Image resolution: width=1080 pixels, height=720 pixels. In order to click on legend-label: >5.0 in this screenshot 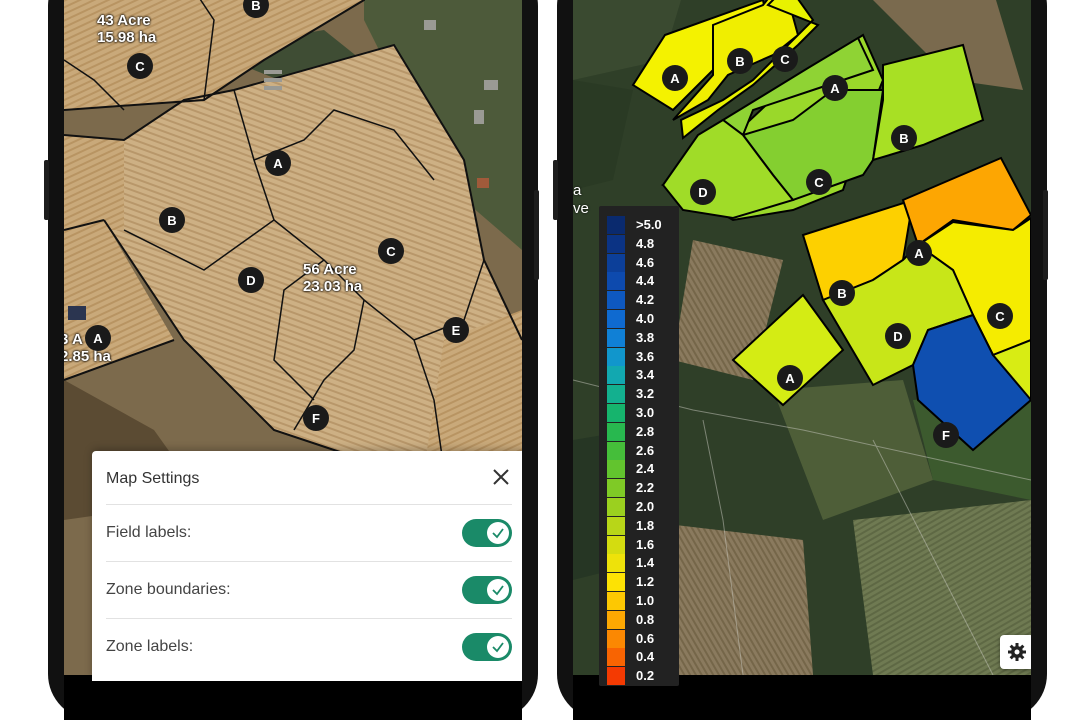, I will do `click(649, 224)`.